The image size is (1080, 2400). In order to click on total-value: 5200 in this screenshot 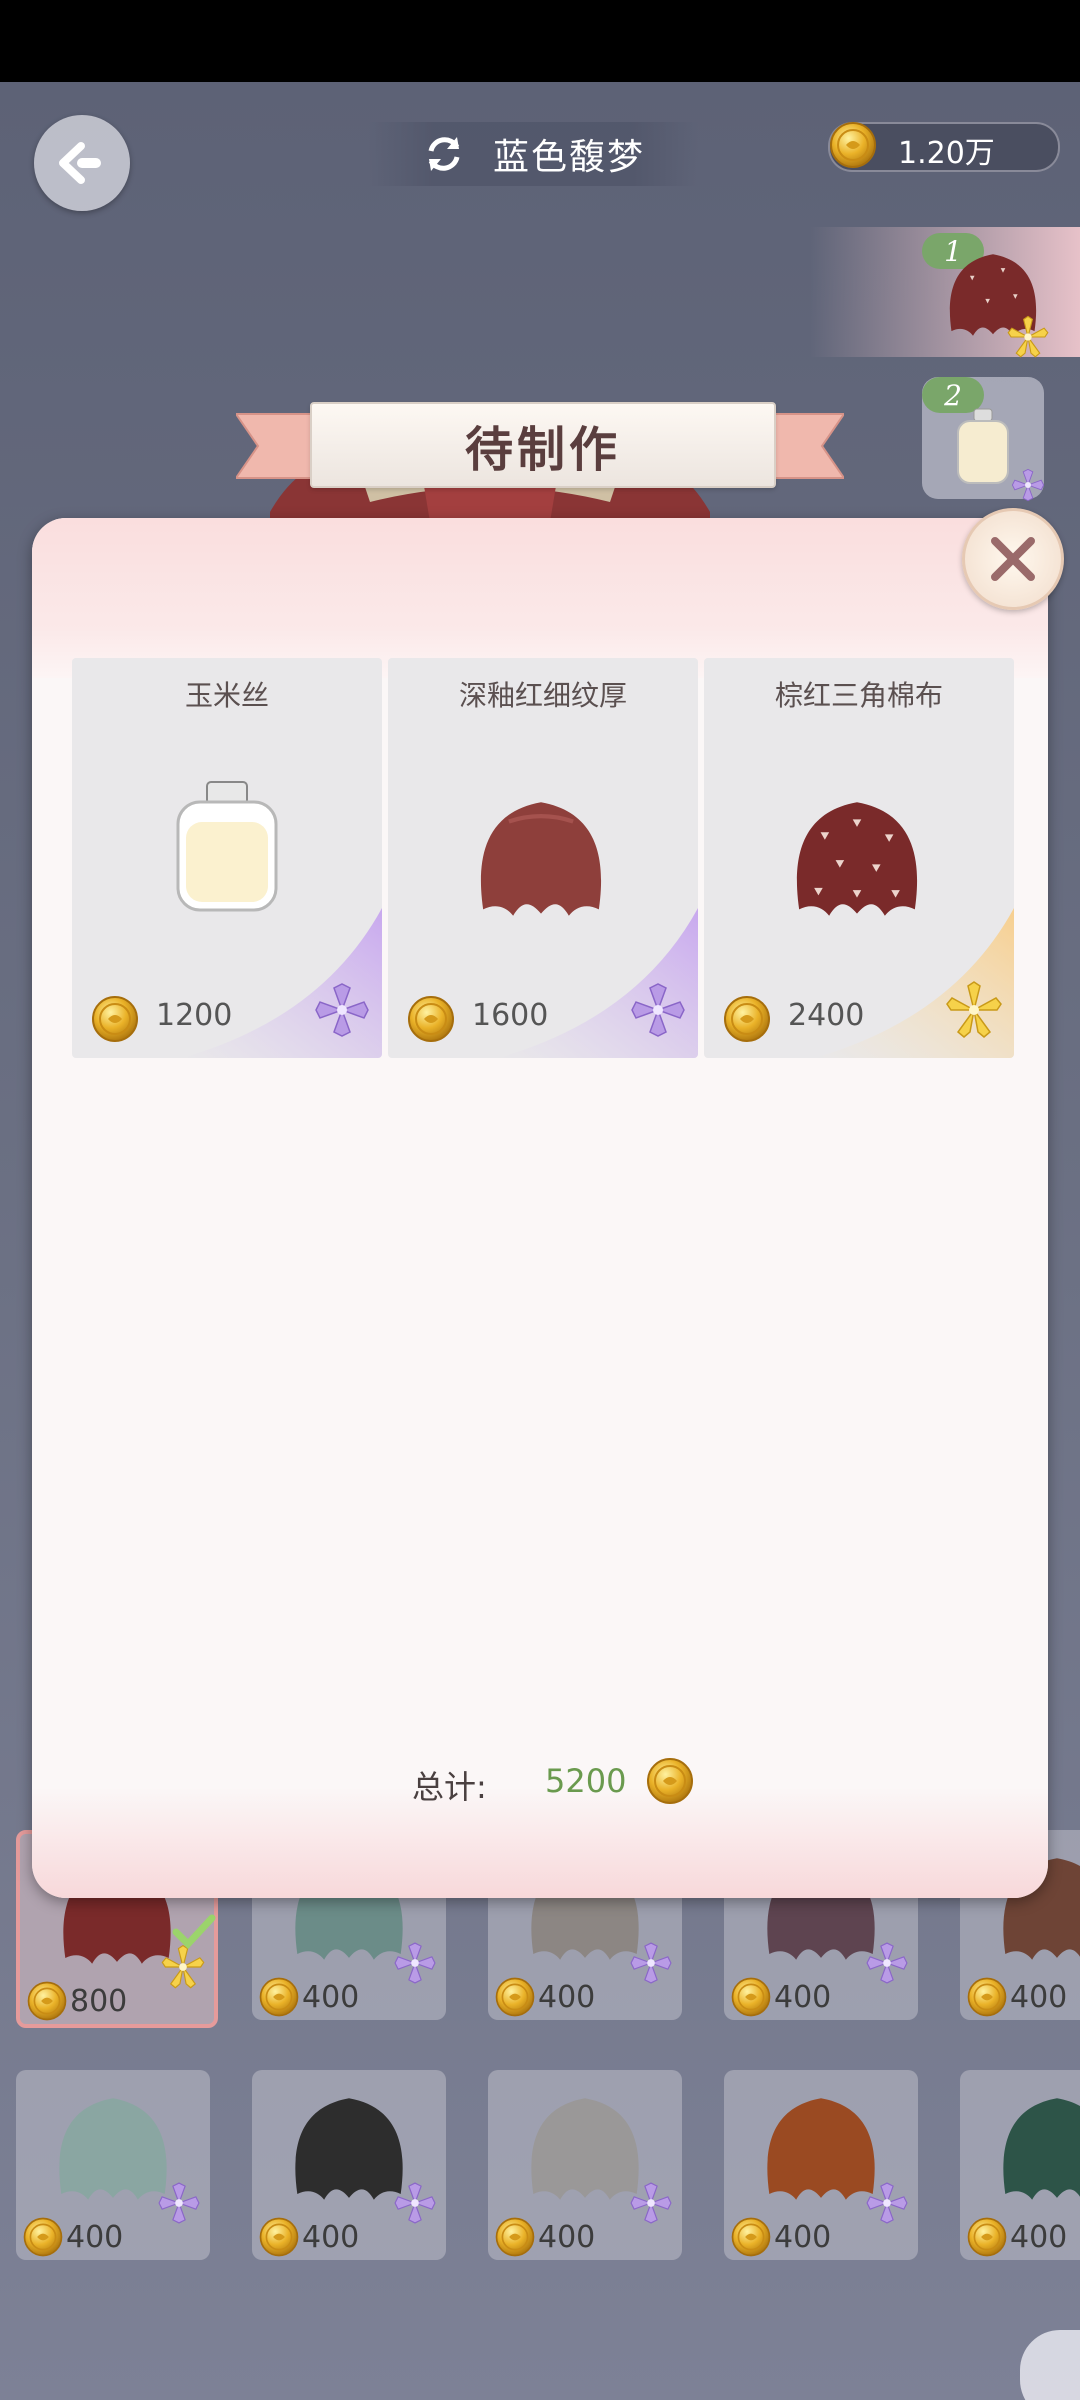, I will do `click(586, 1781)`.